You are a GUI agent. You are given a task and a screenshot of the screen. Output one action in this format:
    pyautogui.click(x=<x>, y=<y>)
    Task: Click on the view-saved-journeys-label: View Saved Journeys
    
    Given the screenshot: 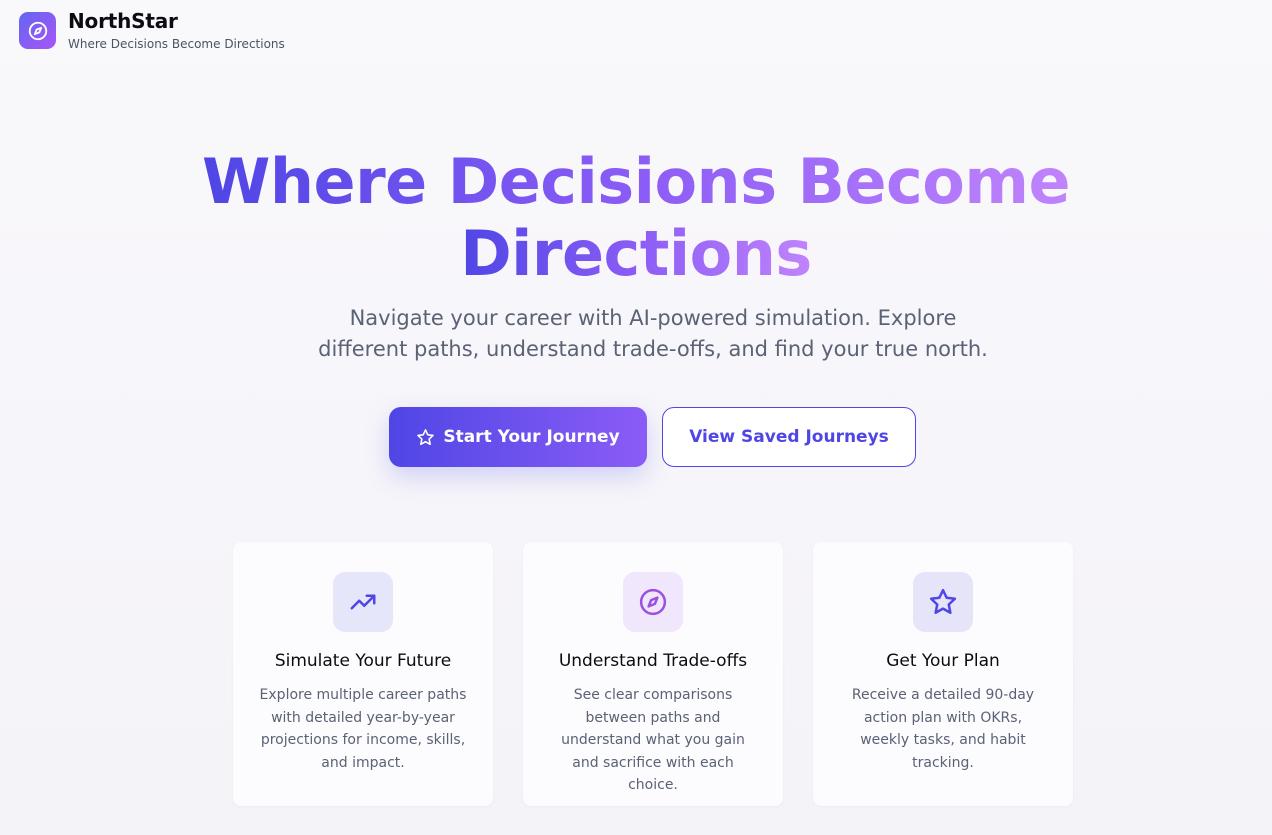 What is the action you would take?
    pyautogui.click(x=789, y=437)
    